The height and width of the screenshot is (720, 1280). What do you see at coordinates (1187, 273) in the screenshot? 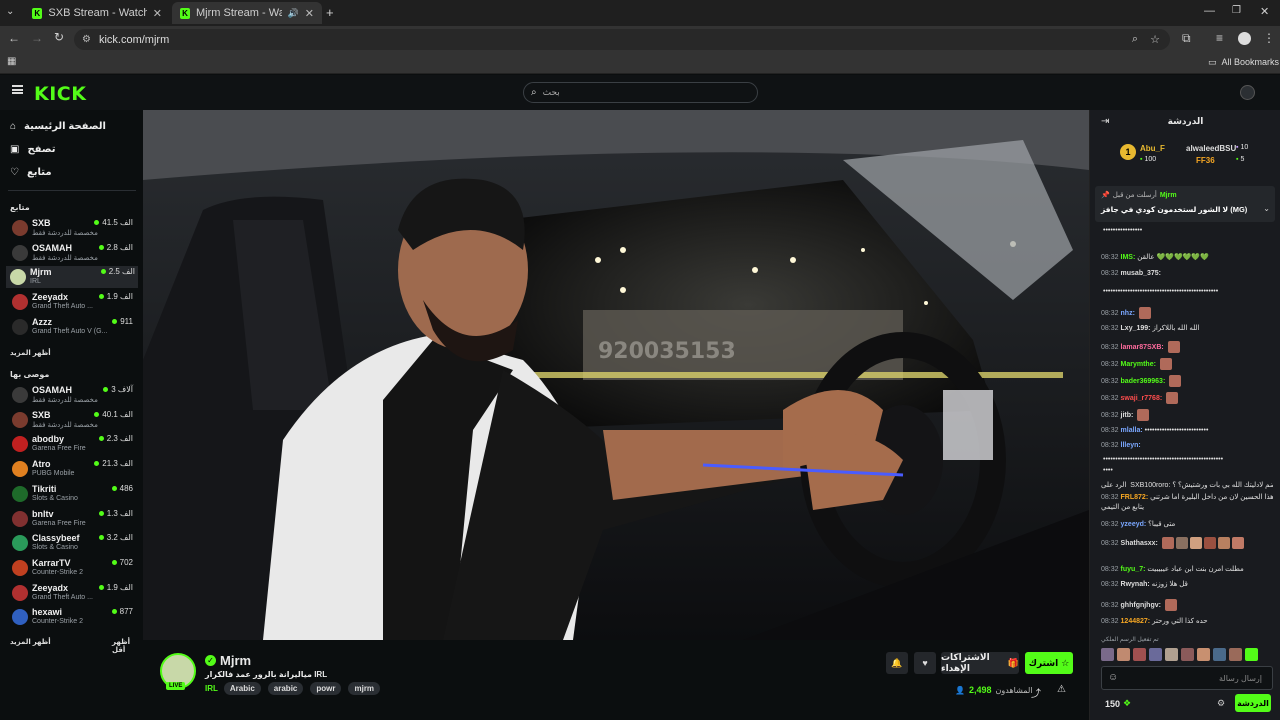
I see `chat-message: 08:32 musab_375:` at bounding box center [1187, 273].